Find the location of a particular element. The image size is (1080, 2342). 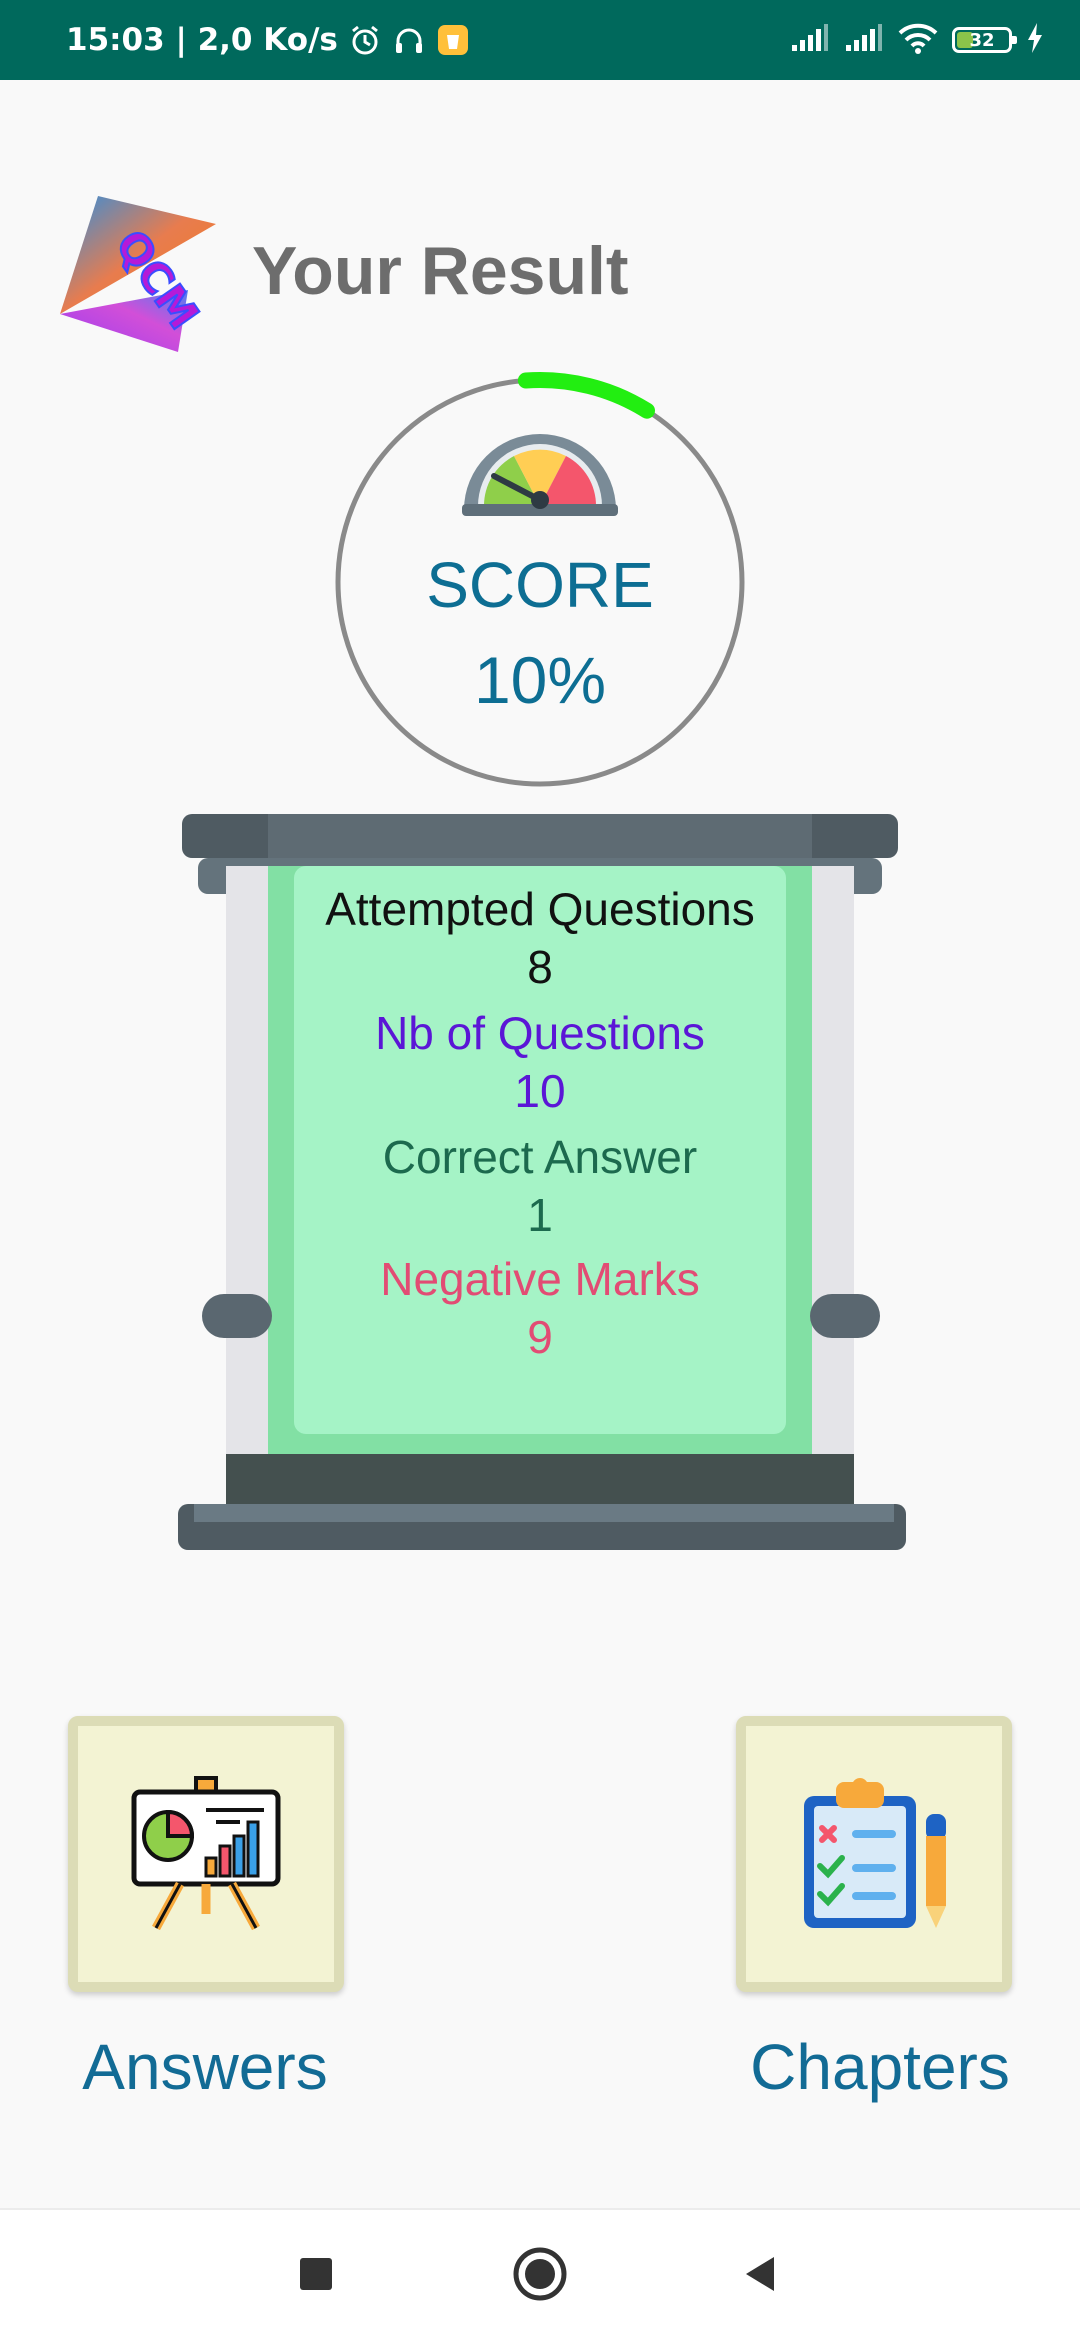

score-label: SCORE is located at coordinates (540, 585).